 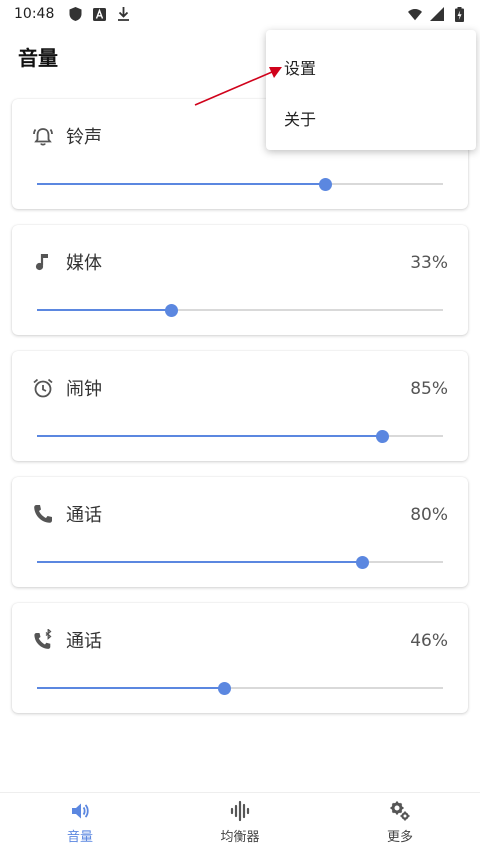 I want to click on nav-item-more: 更多, so click(x=400, y=822).